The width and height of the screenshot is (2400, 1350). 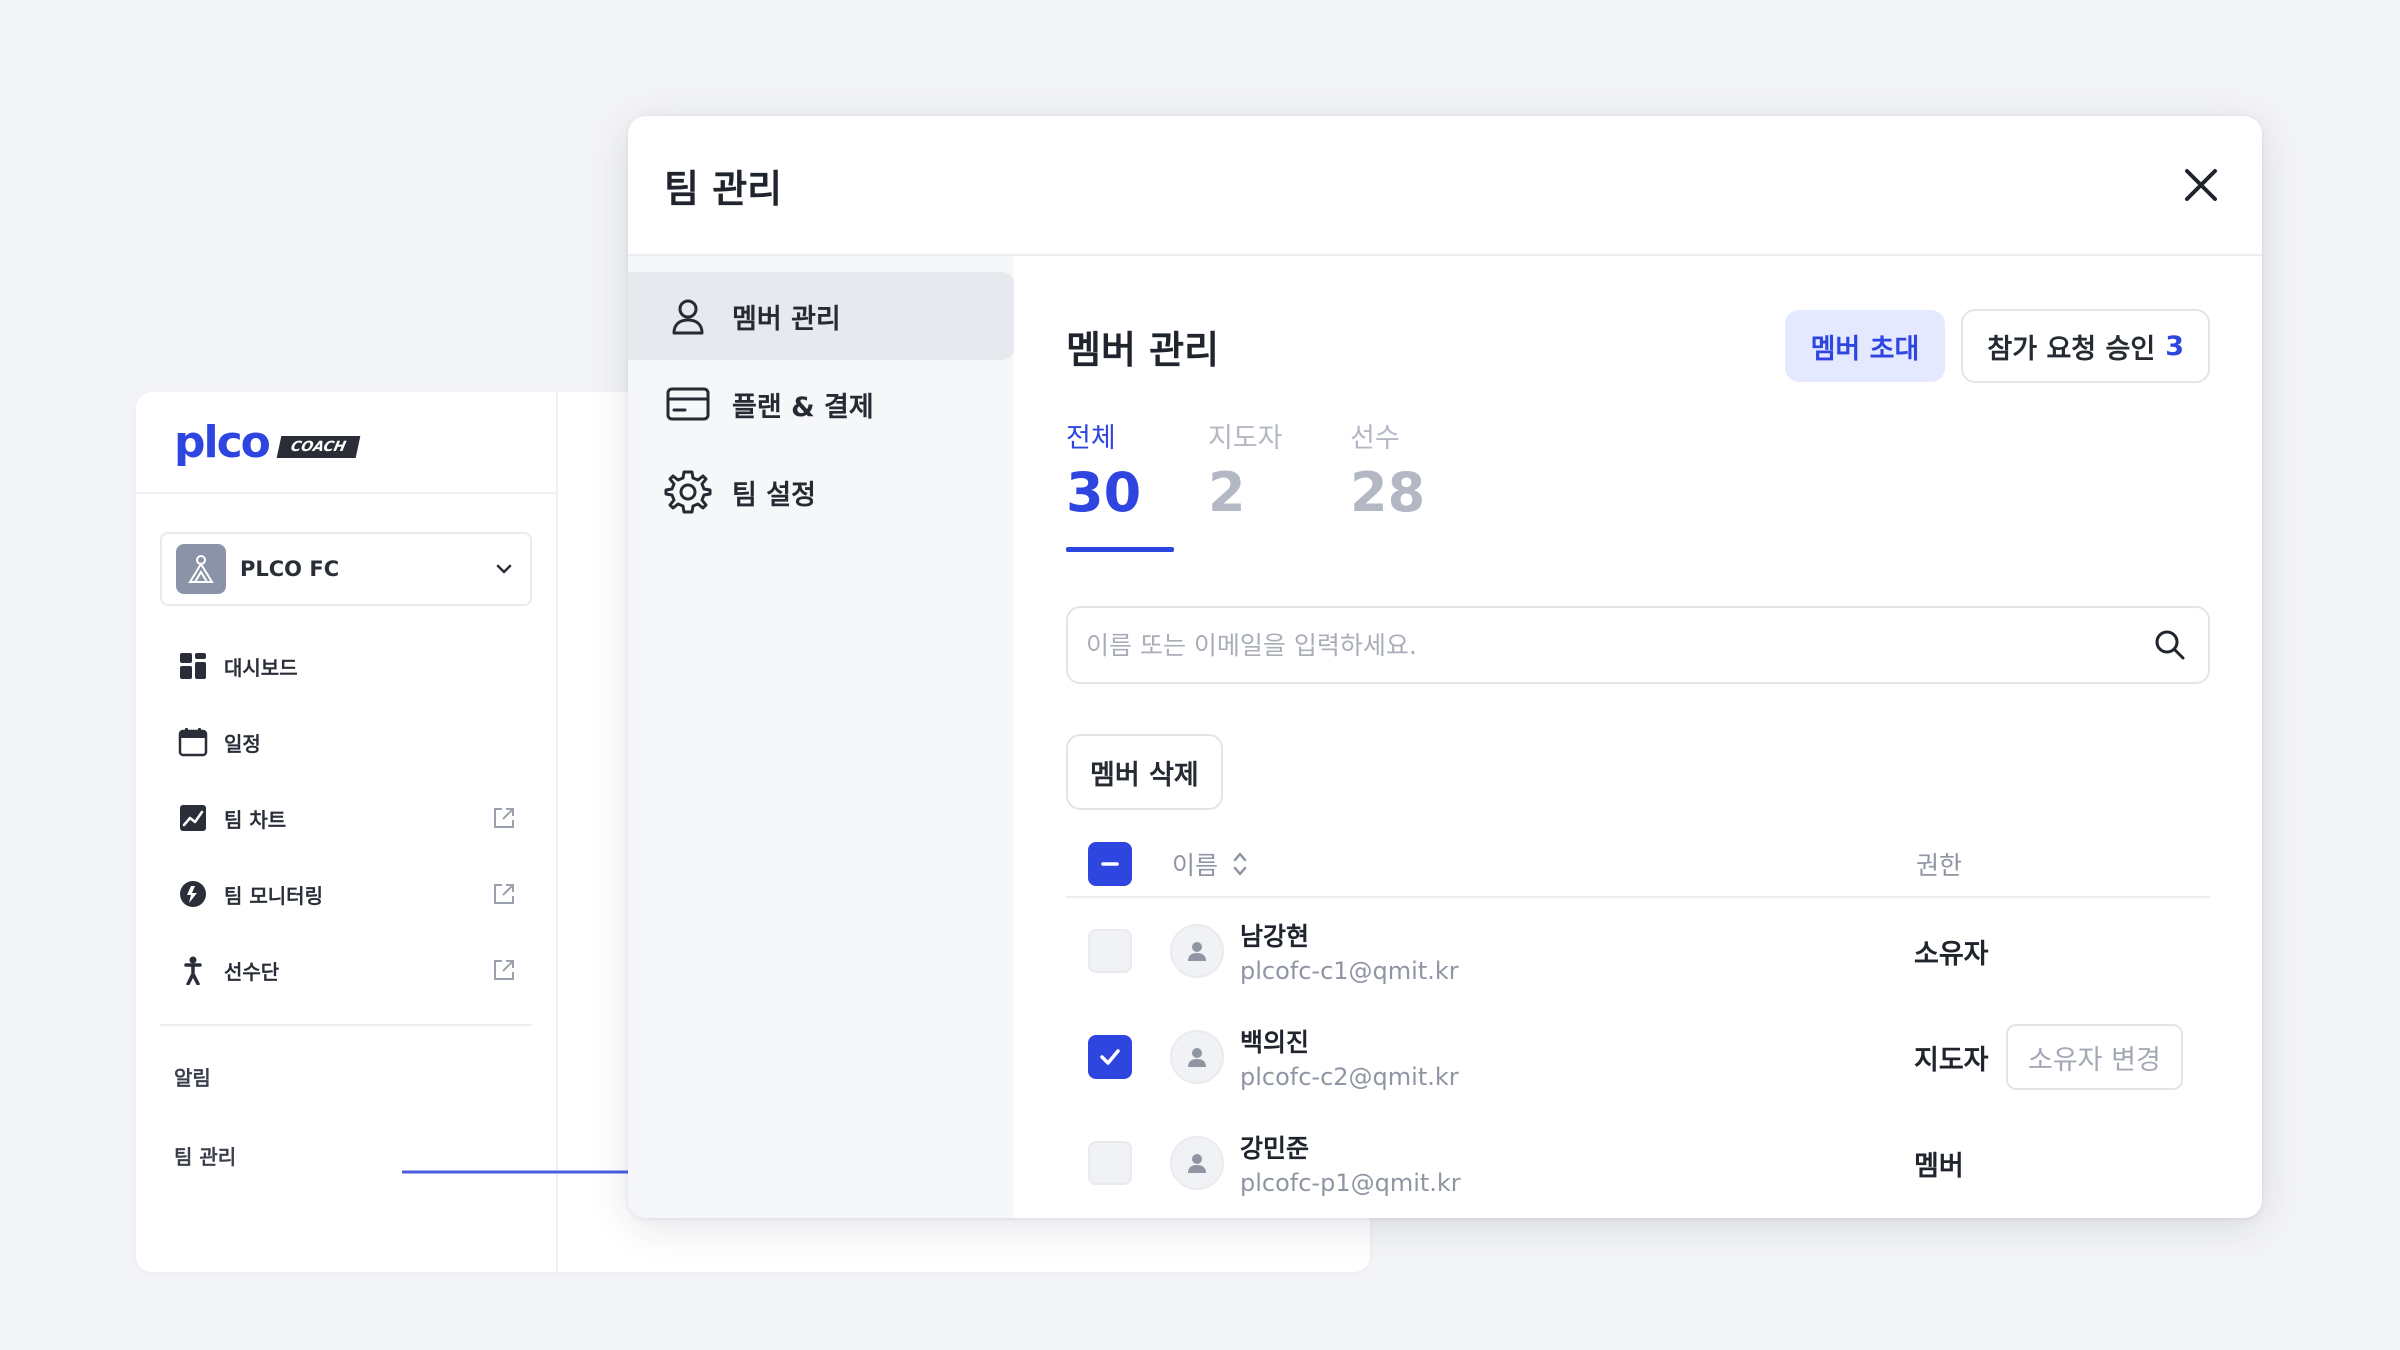 I want to click on stat-label: 지도자, so click(x=1245, y=438).